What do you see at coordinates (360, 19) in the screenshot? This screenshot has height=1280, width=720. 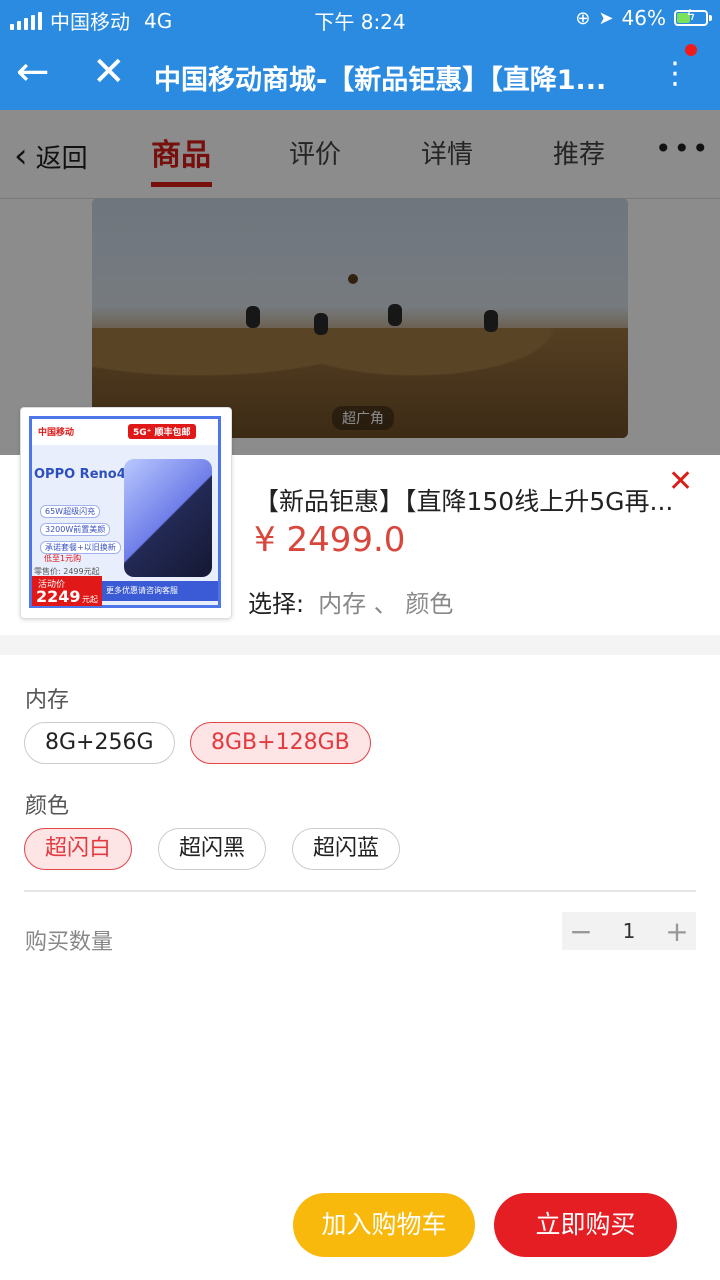 I see `status-bar: 中国移动 4G 下午 8:24 ⊕ ➤ 46% ϟ` at bounding box center [360, 19].